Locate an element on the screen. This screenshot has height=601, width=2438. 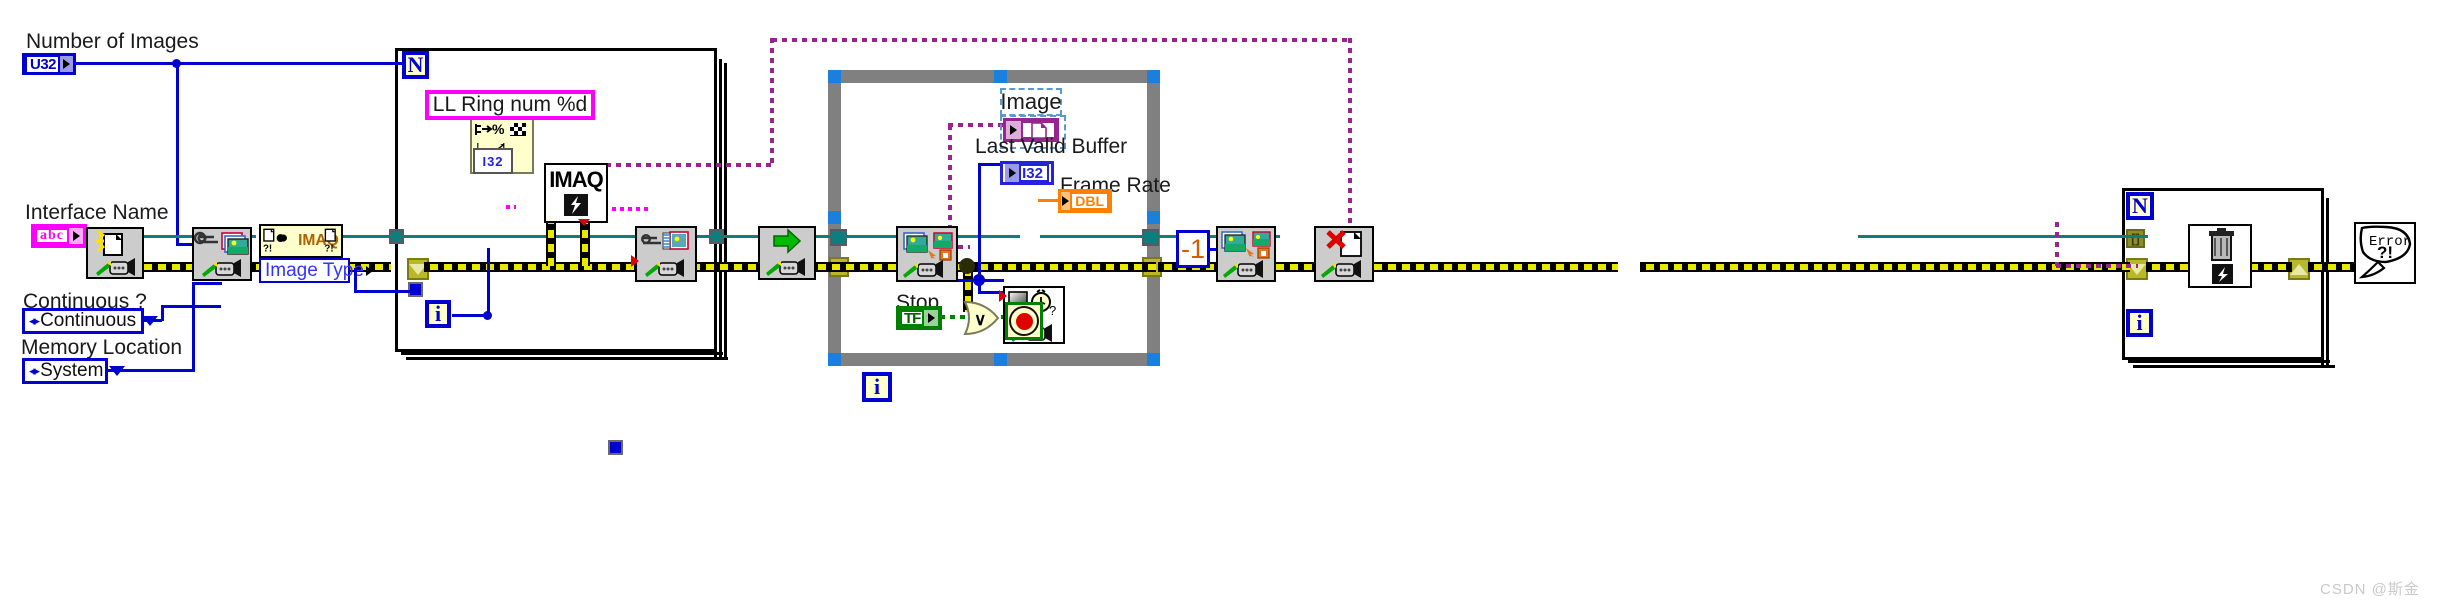
control-memory-location-value: System is located at coordinates (72, 370).